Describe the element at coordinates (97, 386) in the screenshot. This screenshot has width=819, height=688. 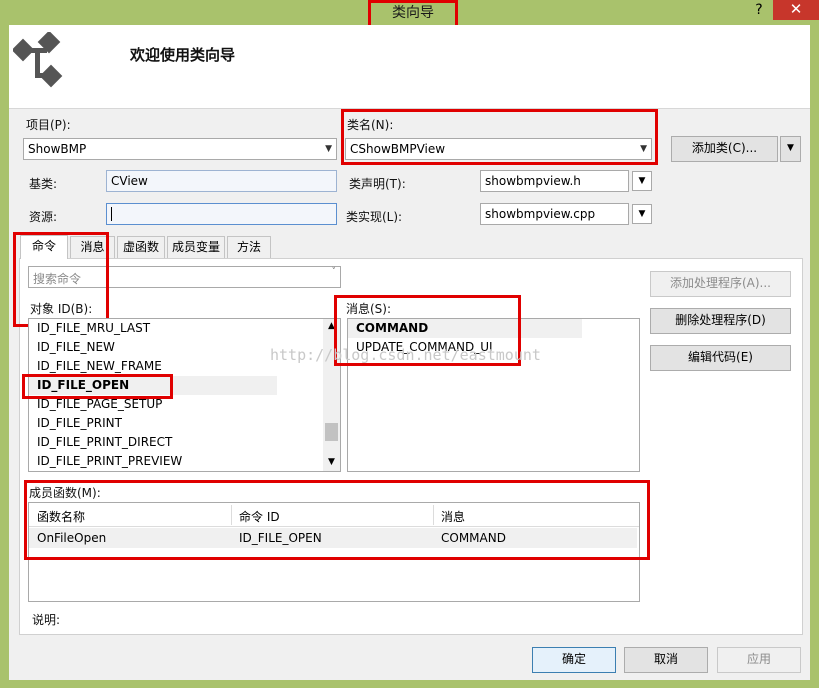
I see `object-selected-highlight-box` at that location.